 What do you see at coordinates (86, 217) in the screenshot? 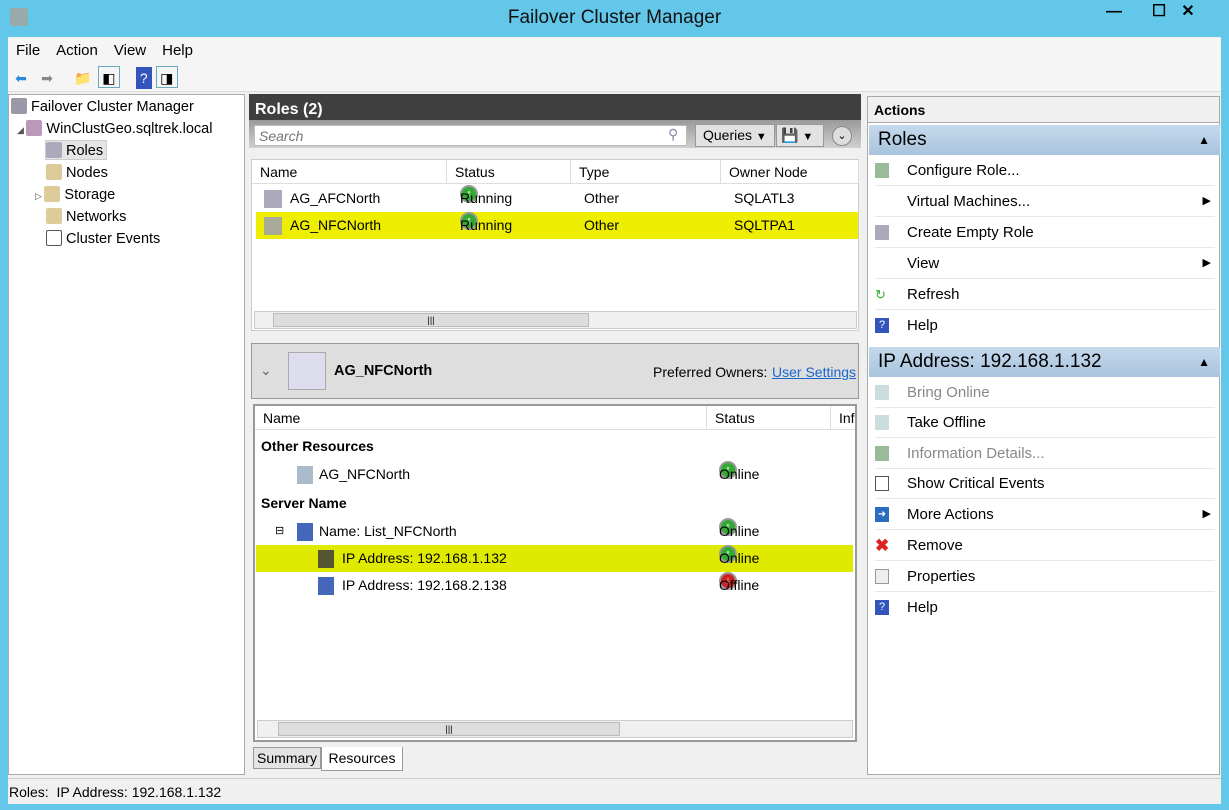
I see `tree-item-networks: Networks` at bounding box center [86, 217].